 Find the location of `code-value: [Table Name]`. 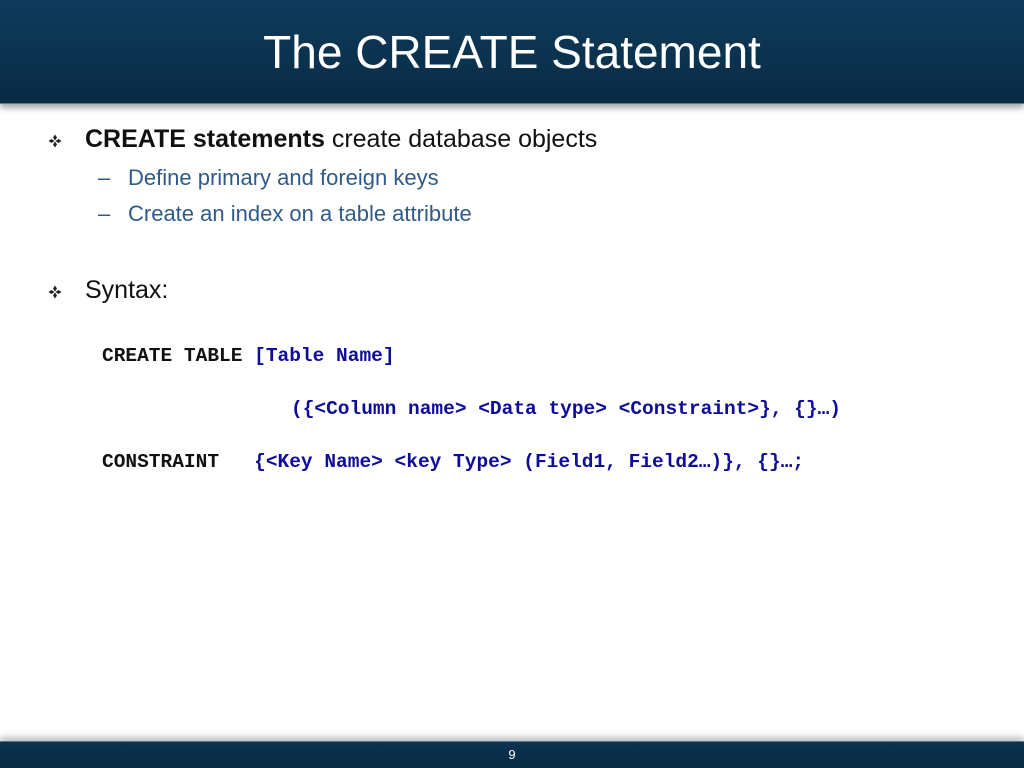

code-value: [Table Name] is located at coordinates (324, 356).